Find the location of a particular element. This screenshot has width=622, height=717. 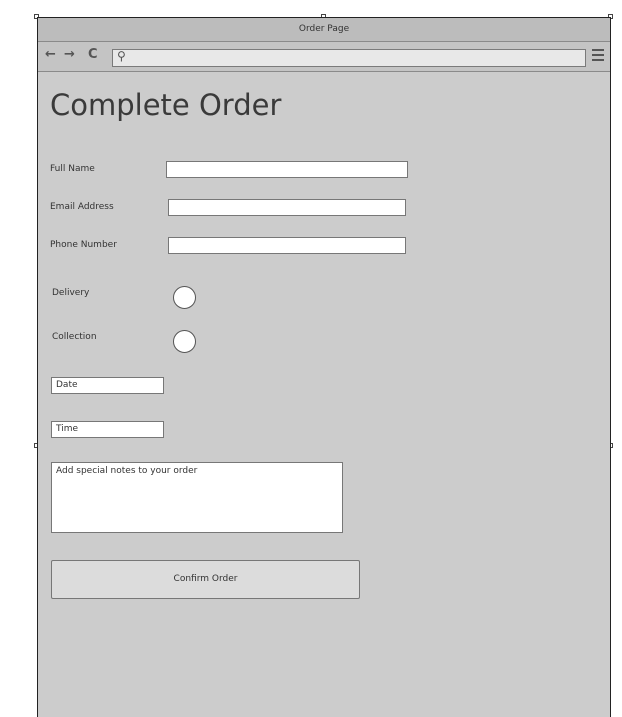

date-input: Date is located at coordinates (107, 385).